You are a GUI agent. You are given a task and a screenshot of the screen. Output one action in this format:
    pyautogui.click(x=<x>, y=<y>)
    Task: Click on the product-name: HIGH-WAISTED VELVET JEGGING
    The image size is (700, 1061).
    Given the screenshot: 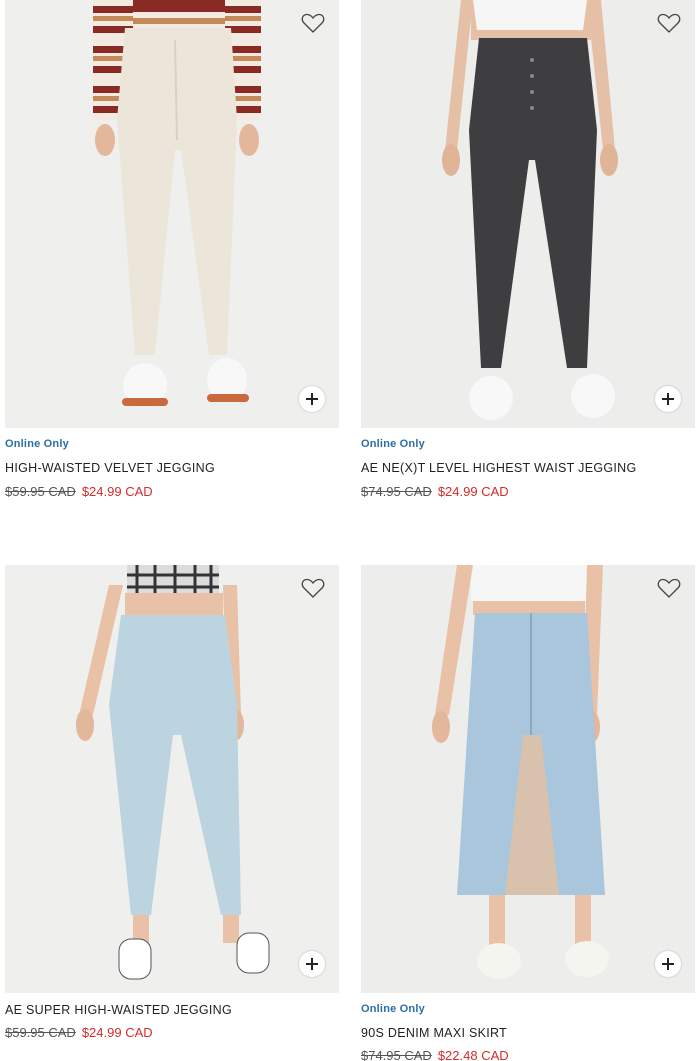 What is the action you would take?
    pyautogui.click(x=110, y=468)
    